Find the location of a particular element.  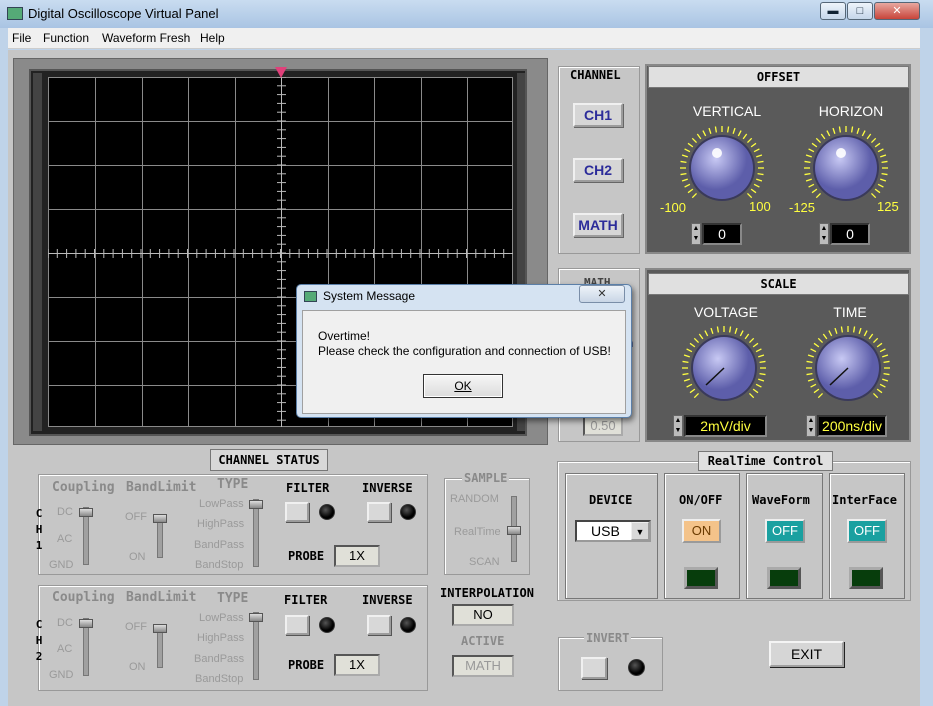

menu-file: File is located at coordinates (21, 38).